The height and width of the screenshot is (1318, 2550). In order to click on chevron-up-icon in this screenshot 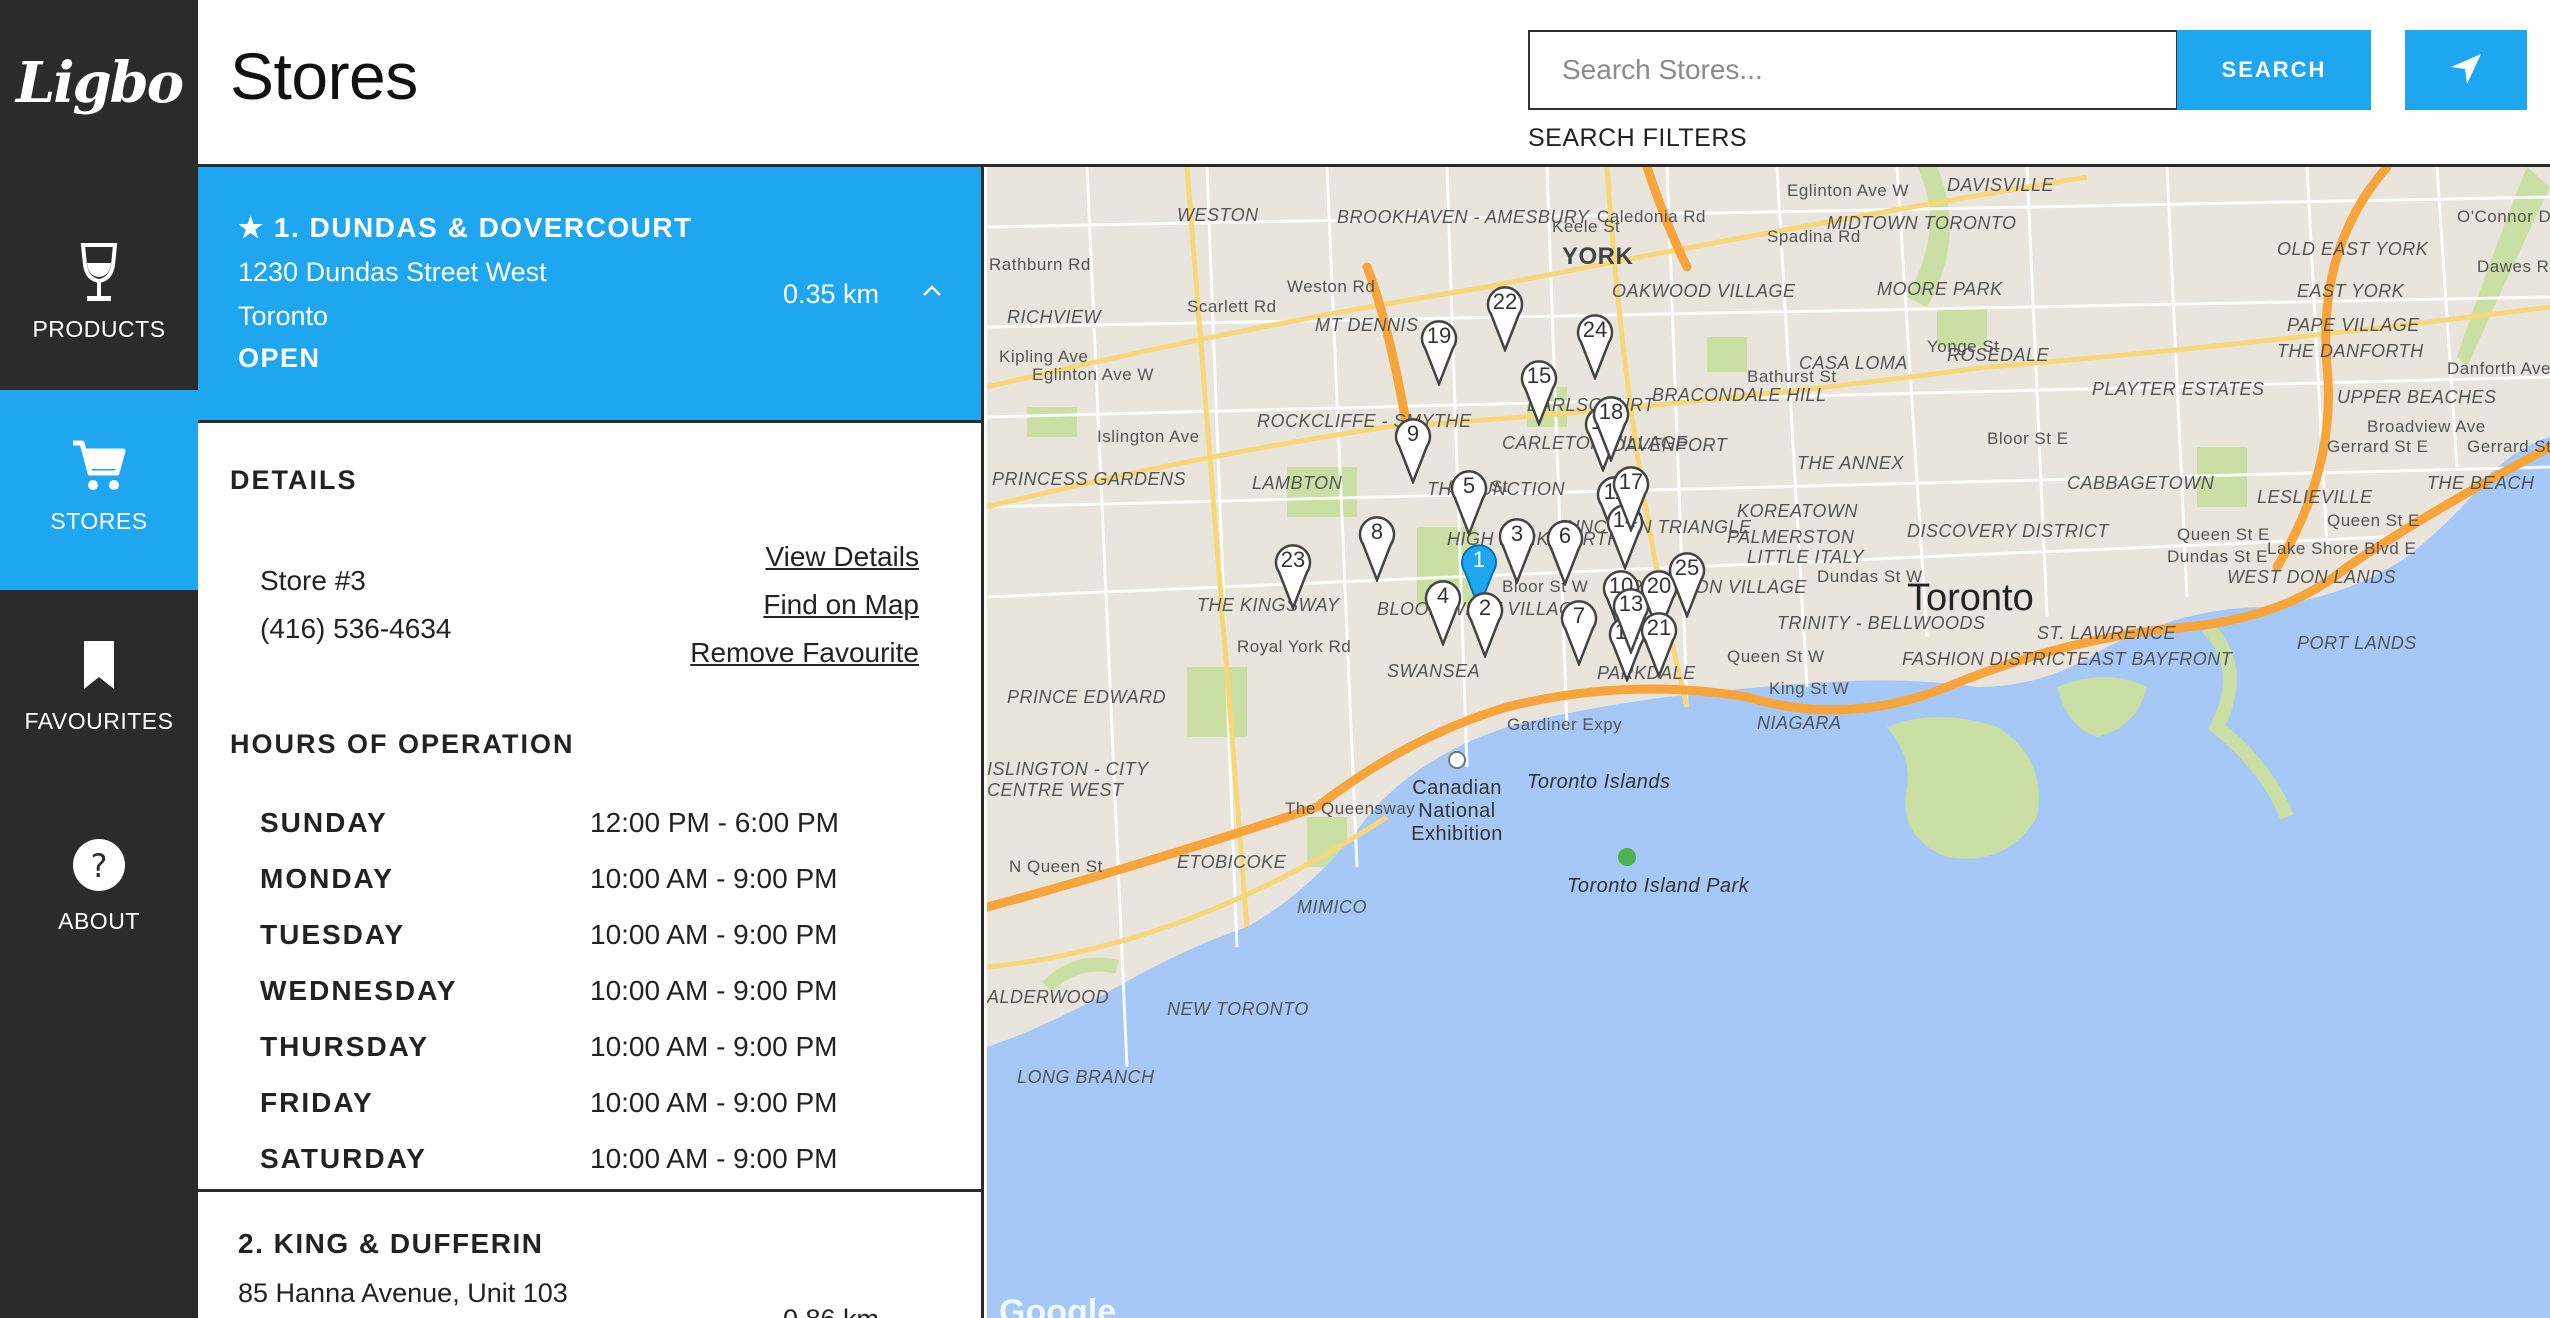, I will do `click(932, 292)`.